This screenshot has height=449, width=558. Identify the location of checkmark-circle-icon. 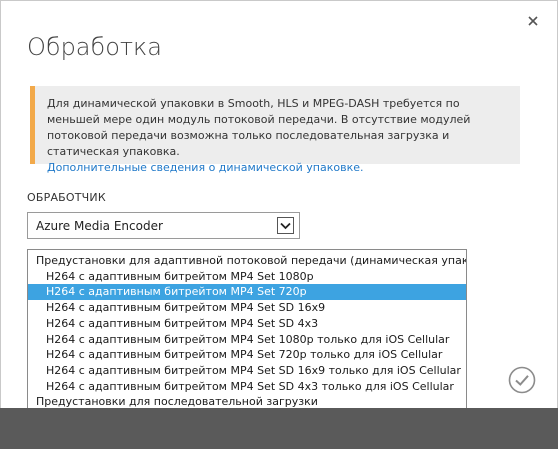
(522, 380).